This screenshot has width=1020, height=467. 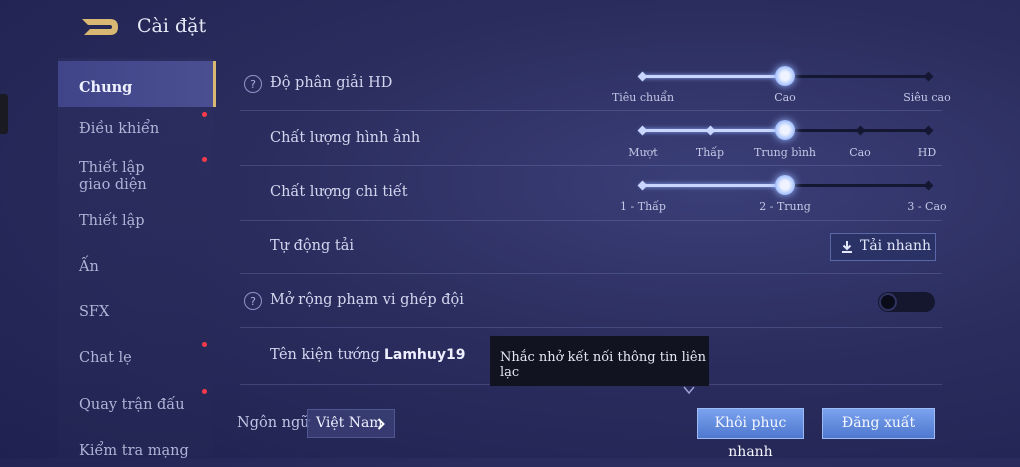 What do you see at coordinates (137, 84) in the screenshot?
I see `sidebar-item-general: Chung` at bounding box center [137, 84].